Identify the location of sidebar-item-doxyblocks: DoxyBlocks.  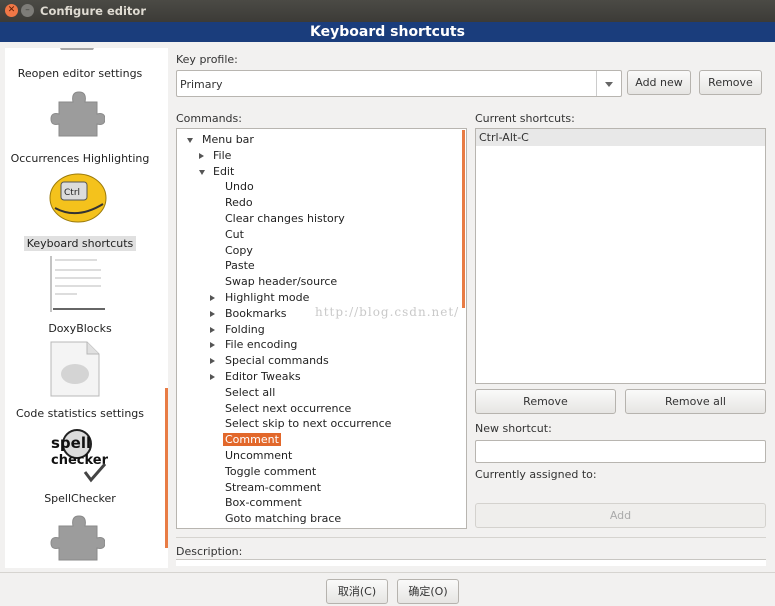
(80, 328).